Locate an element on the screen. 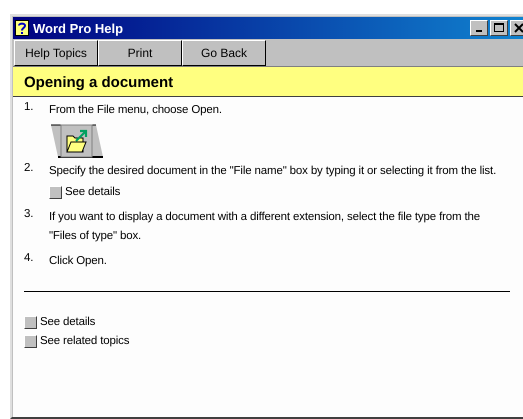 The height and width of the screenshot is (419, 523). link-text: See related topics is located at coordinates (85, 341).